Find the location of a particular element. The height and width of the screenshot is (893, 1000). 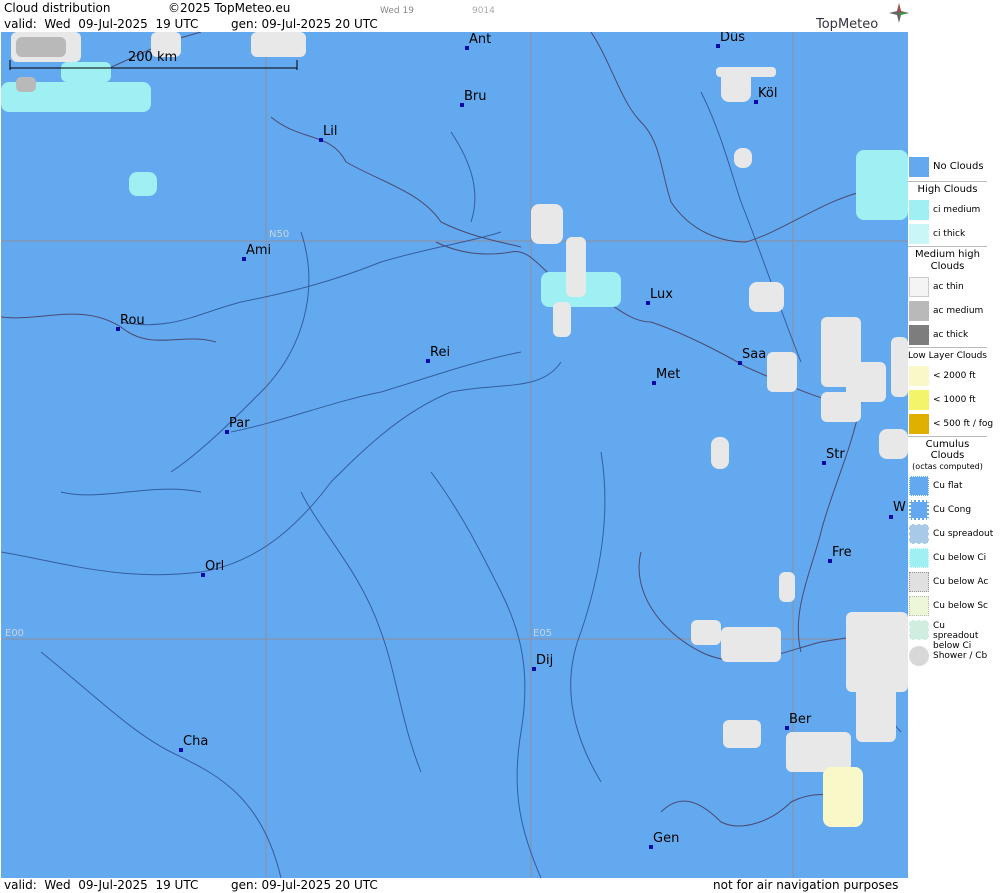

legend-ac-thick: ac thick is located at coordinates (951, 335).